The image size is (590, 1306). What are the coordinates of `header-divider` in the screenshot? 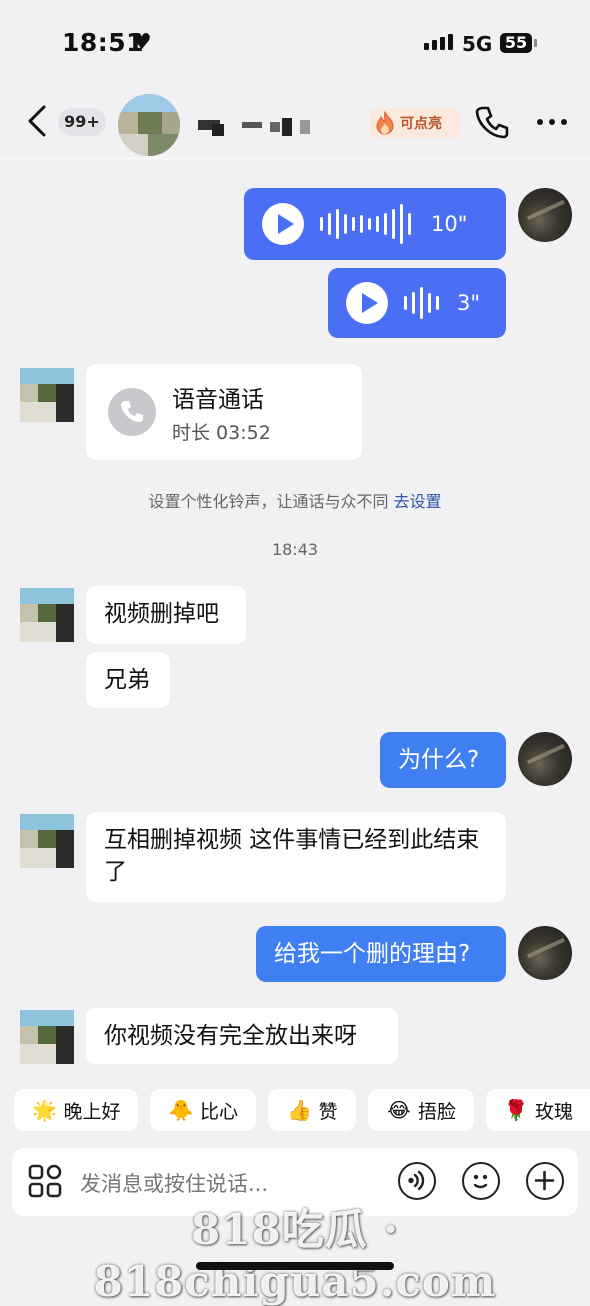 It's located at (295, 159).